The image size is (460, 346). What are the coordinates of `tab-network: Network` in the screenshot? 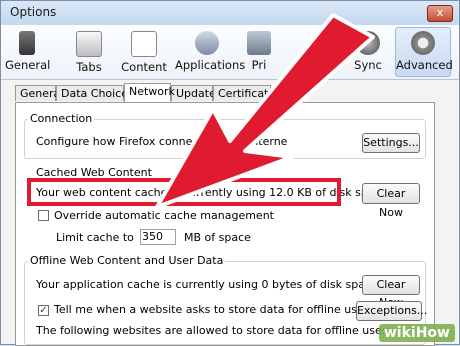 It's located at (149, 92).